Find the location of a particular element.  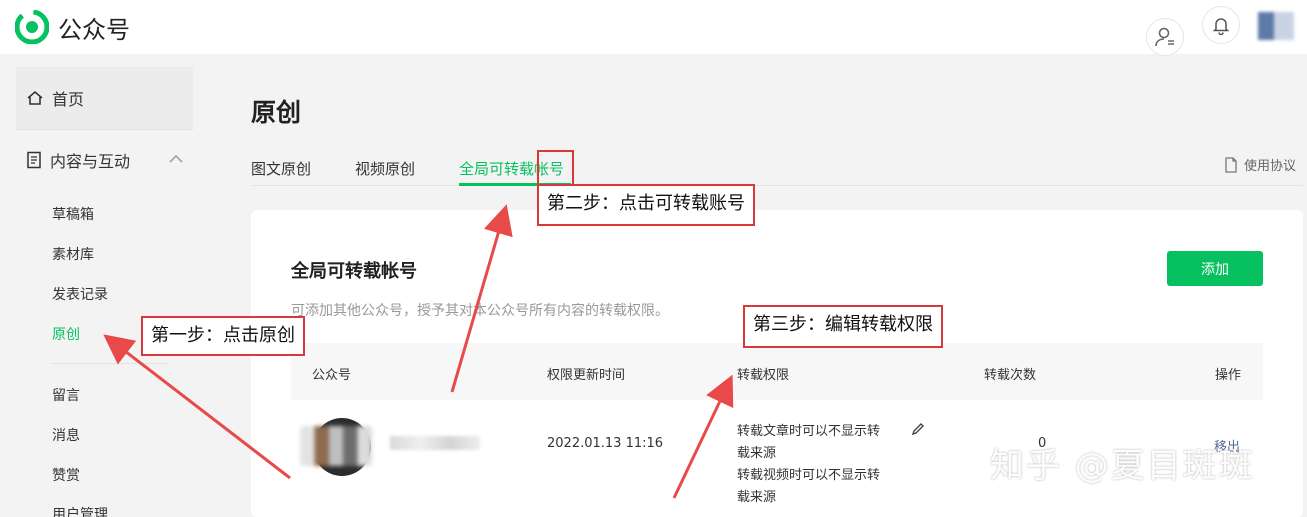

sidebar-item-label: 首页 is located at coordinates (68, 99).